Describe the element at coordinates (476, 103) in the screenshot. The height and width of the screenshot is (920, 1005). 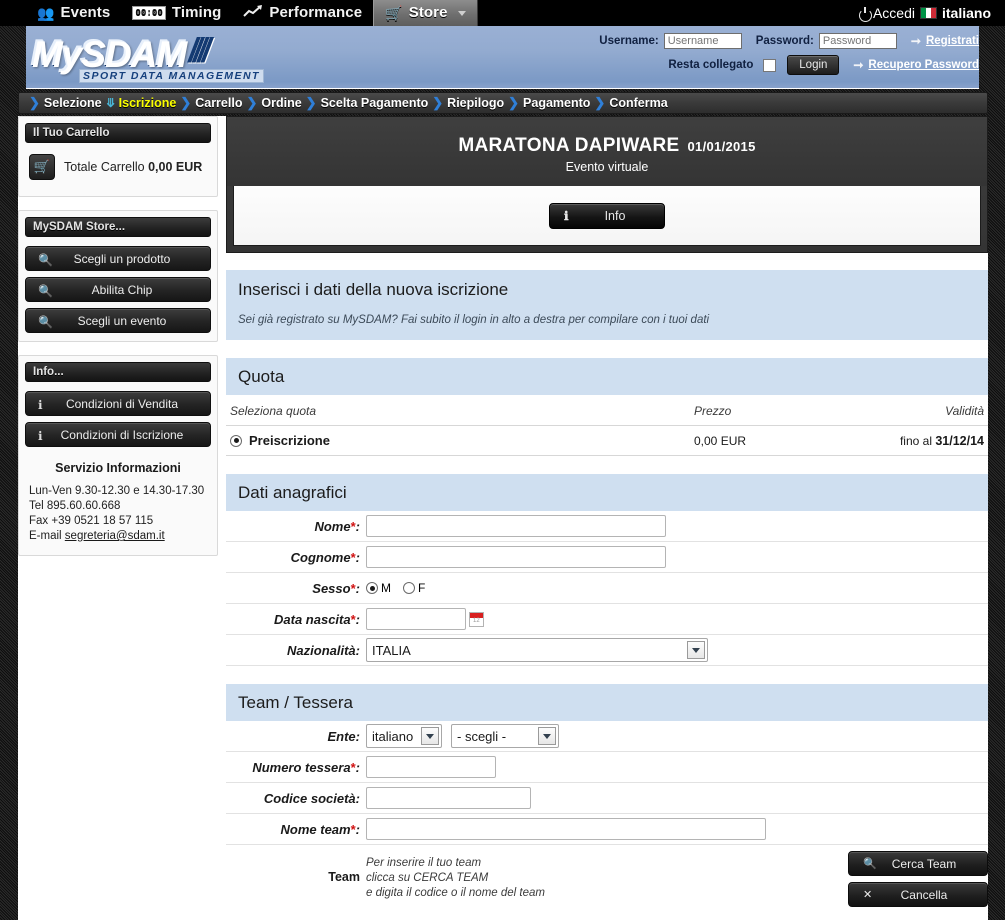
I see `breadcrumb-label-riepilogo: Riepilogo` at that location.